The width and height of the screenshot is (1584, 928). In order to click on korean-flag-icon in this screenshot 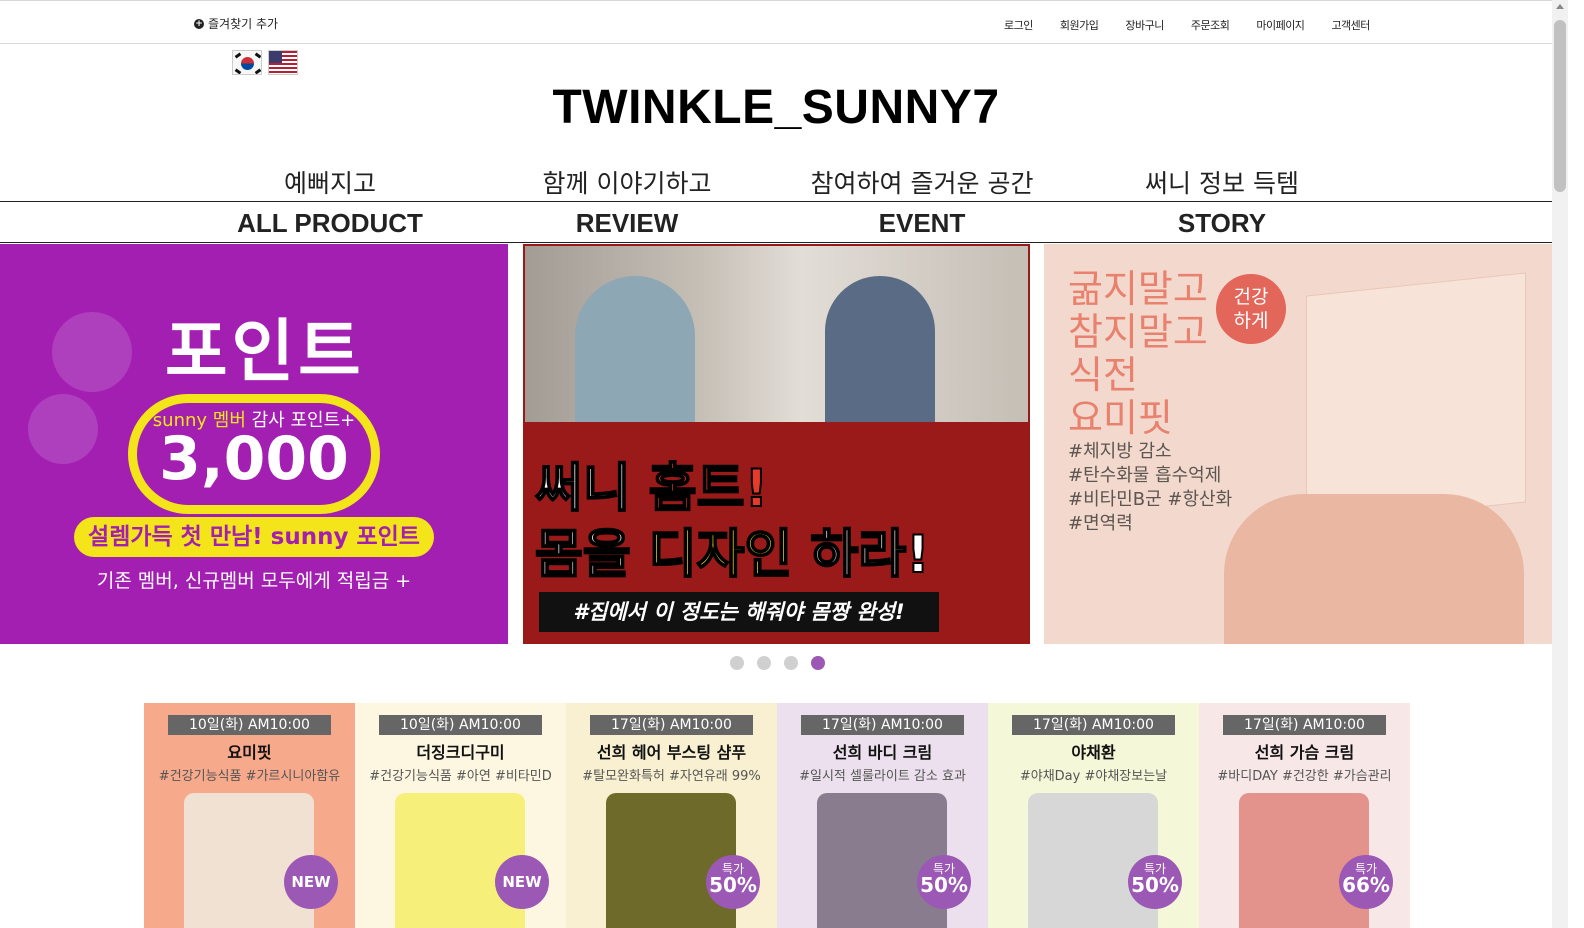, I will do `click(247, 62)`.